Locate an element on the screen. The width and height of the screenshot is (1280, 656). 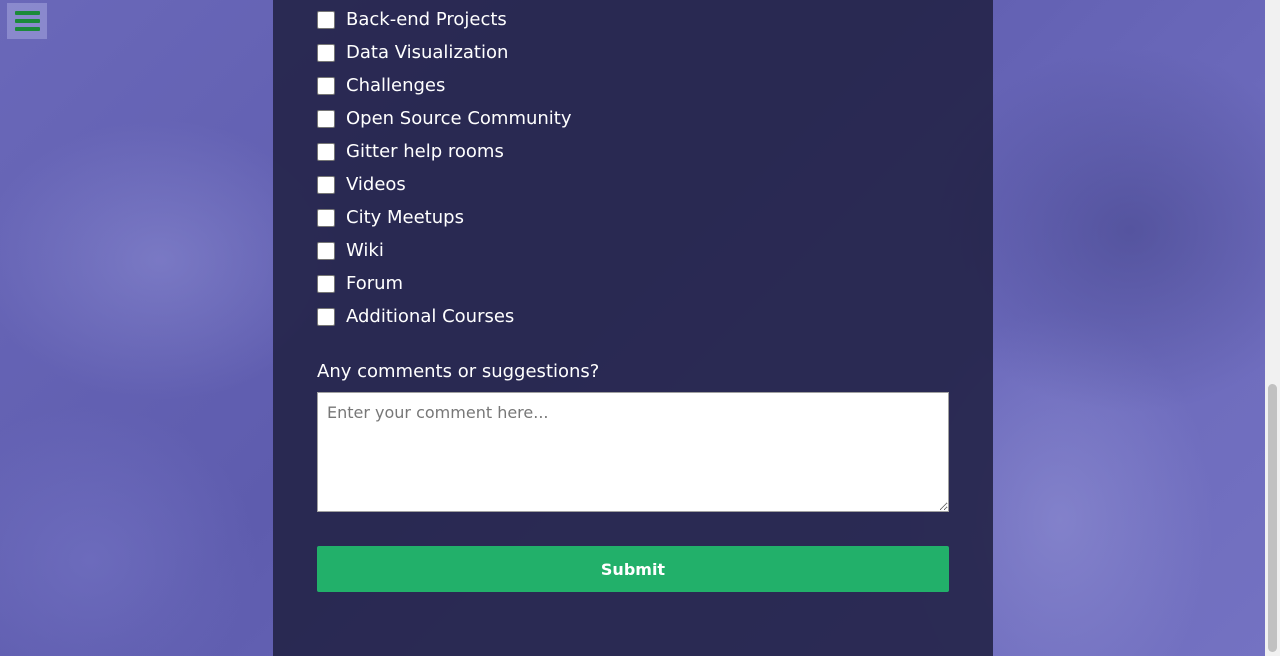
submit-button: Submit is located at coordinates (633, 569).